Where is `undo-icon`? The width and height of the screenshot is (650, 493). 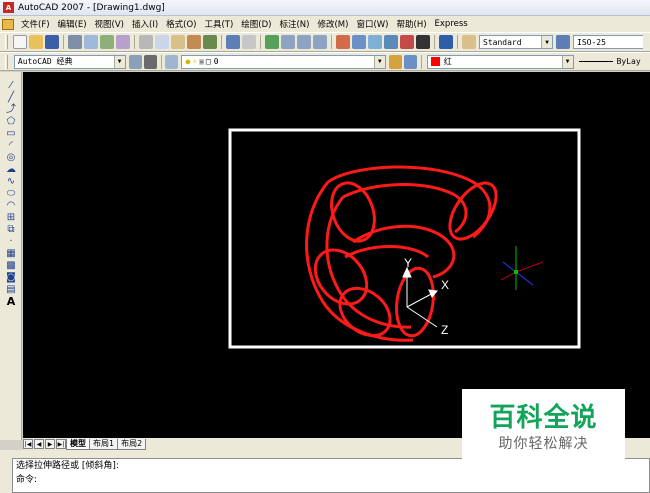 undo-icon is located at coordinates (233, 42).